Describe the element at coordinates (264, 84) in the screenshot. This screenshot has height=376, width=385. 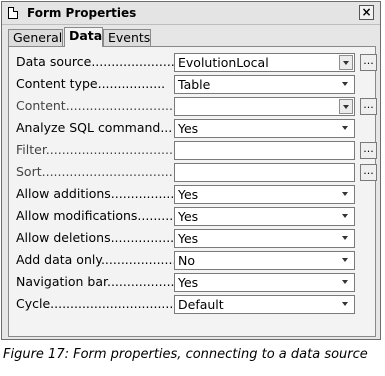
I see `content-type-select: Table` at that location.